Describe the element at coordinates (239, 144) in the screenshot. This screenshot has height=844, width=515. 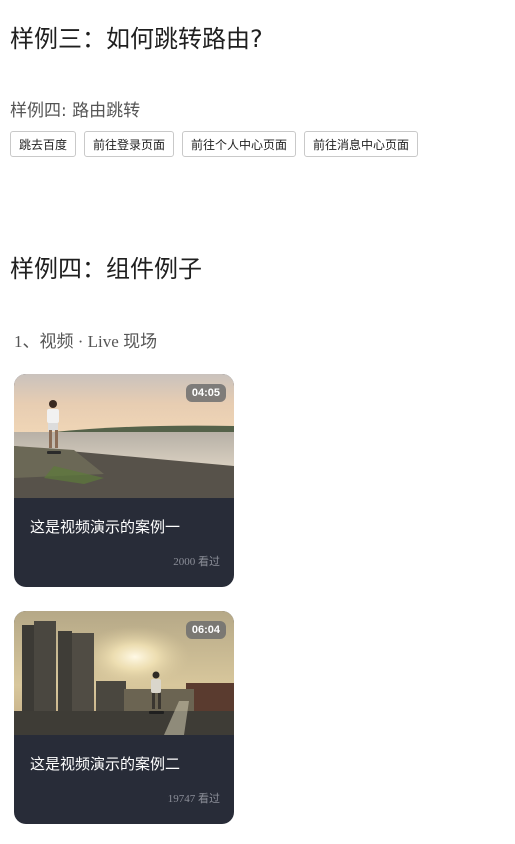
I see `goto-profile-button: 前往个人中心页面` at that location.